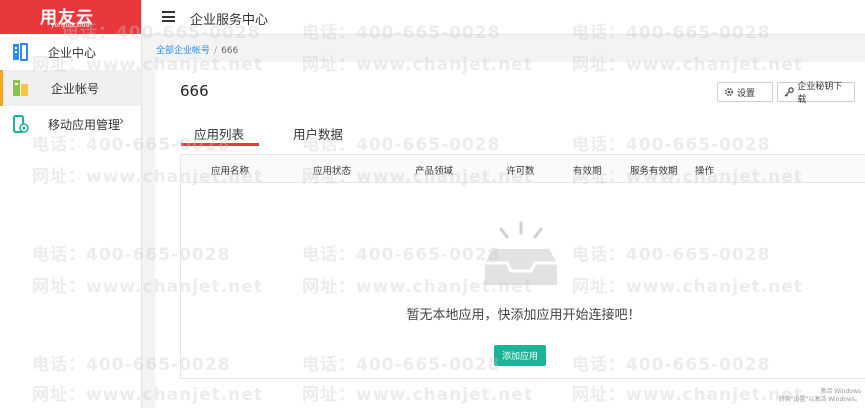 Image resolution: width=865 pixels, height=408 pixels. I want to click on add-app-button: 添加应用, so click(520, 355).